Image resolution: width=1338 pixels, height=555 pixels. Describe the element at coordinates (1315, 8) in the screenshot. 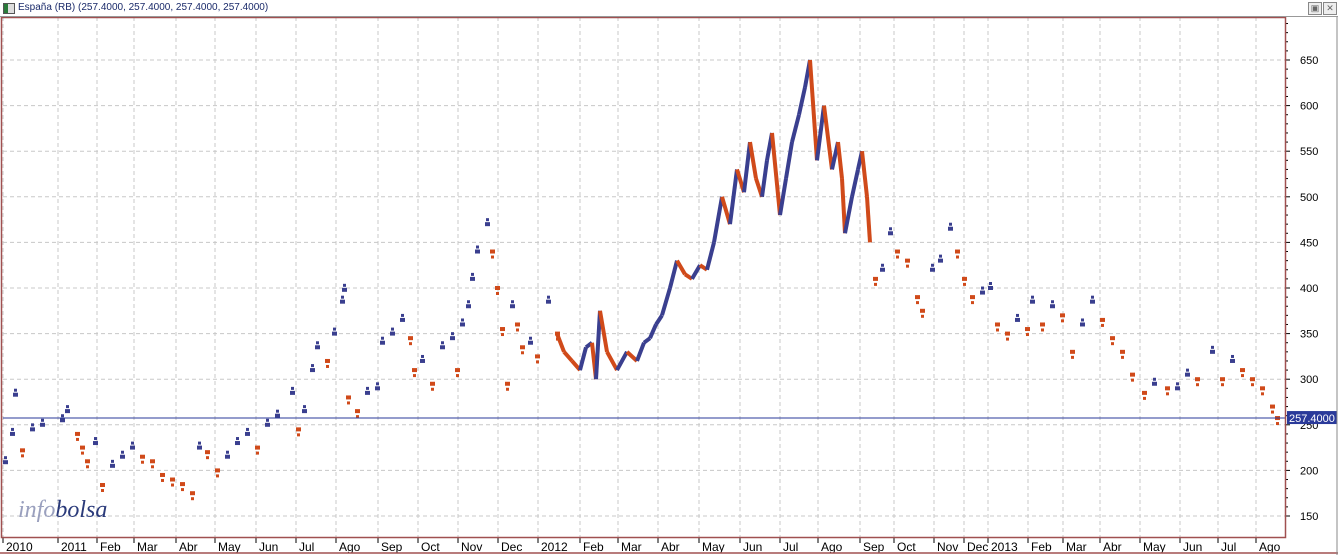

I see `restore-button: ▣` at that location.